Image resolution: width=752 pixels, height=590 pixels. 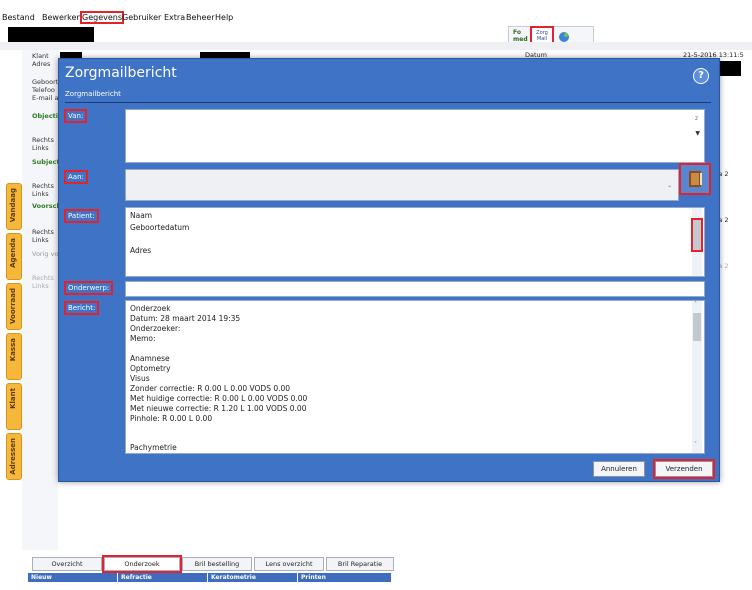 I want to click on van-label: Van:, so click(x=75, y=116).